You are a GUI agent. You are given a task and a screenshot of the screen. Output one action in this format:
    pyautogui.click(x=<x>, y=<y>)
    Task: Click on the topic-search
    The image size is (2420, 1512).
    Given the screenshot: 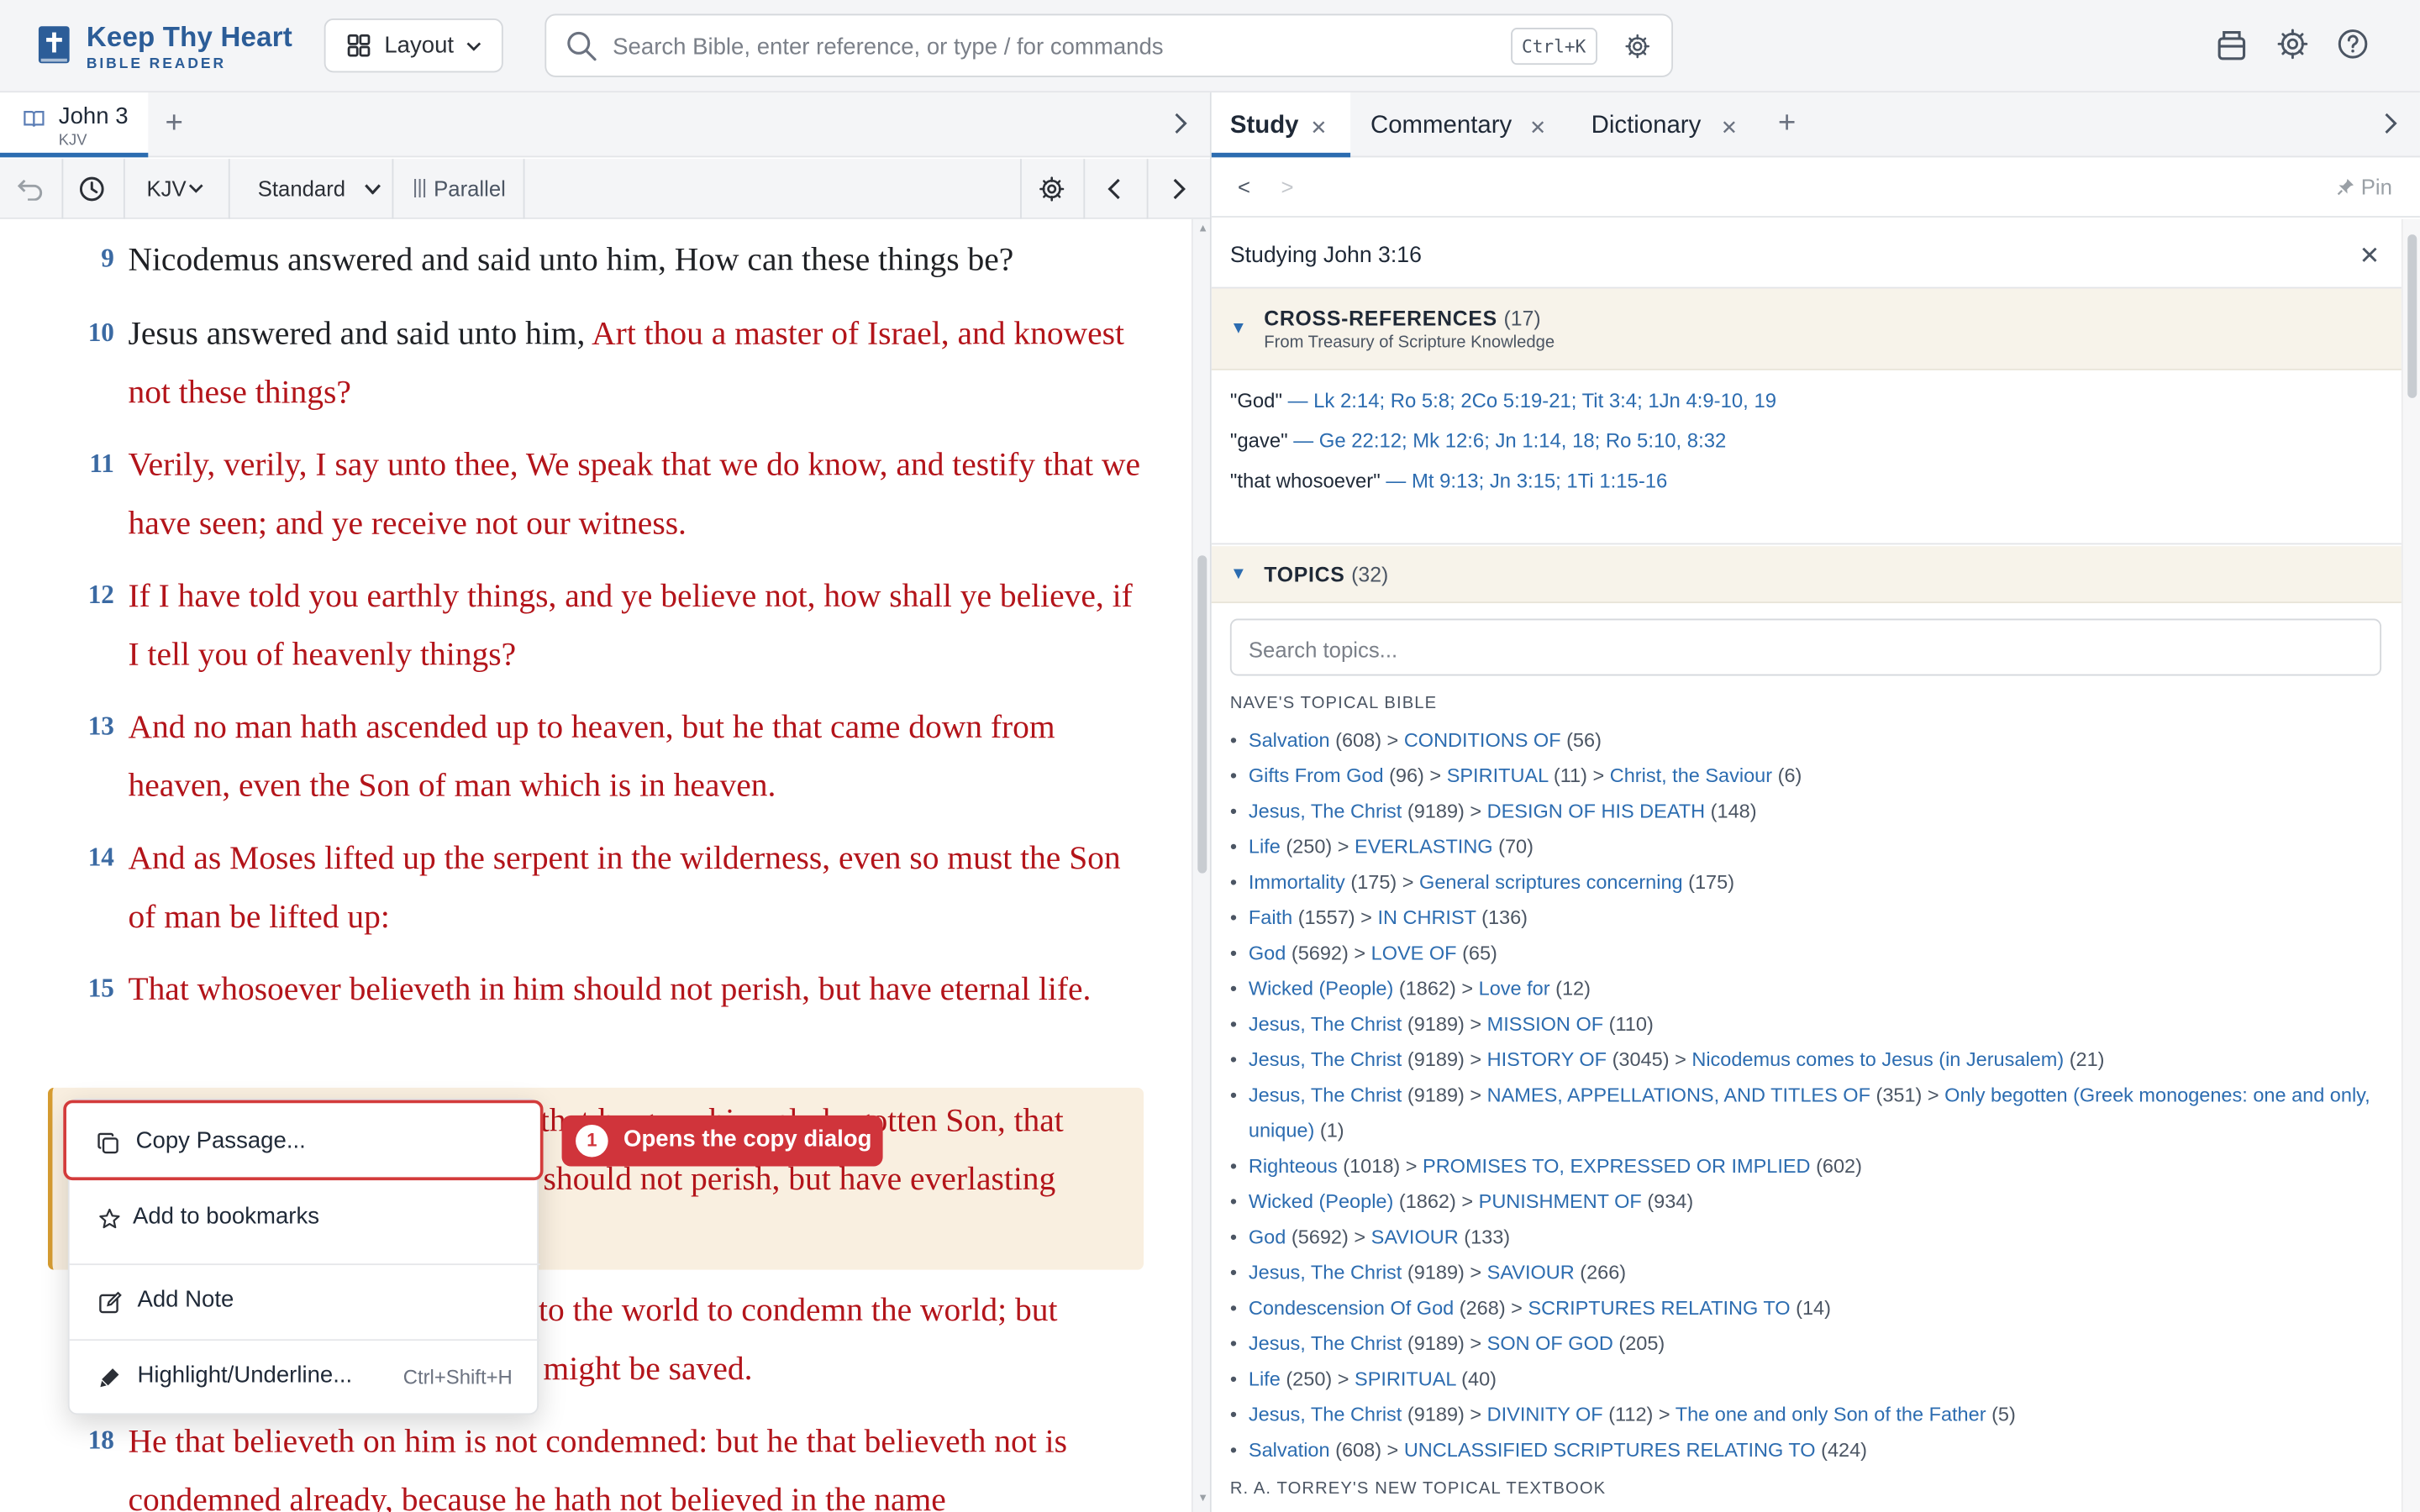 What is the action you would take?
    pyautogui.click(x=1805, y=647)
    